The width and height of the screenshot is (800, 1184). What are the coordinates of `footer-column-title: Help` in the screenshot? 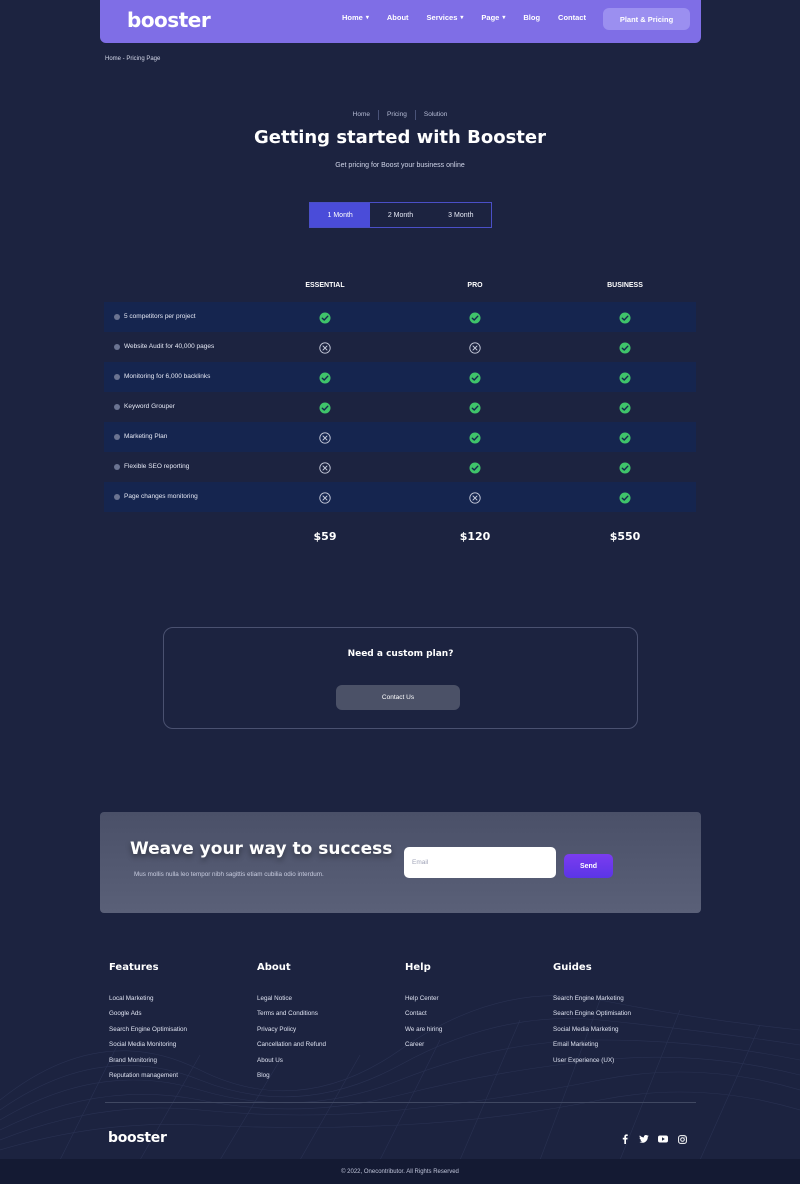 It's located at (418, 967).